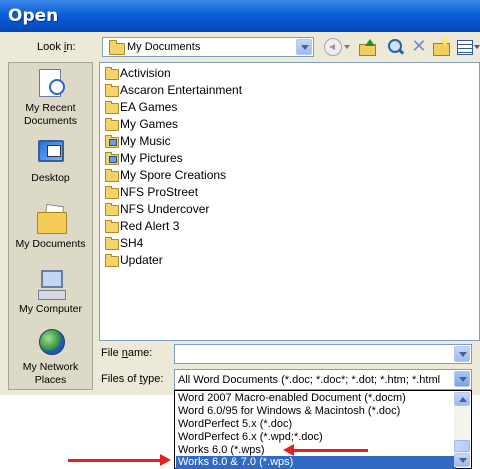  What do you see at coordinates (240, 16) in the screenshot?
I see `title-bar: Open` at bounding box center [240, 16].